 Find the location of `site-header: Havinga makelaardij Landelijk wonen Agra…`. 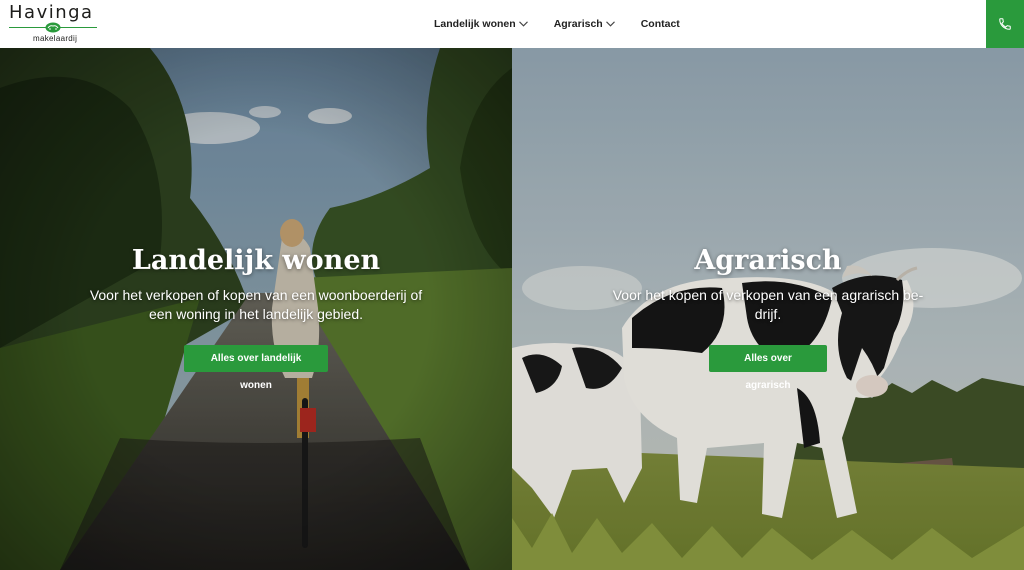

site-header: Havinga makelaardij Landelijk wonen Agra… is located at coordinates (512, 24).